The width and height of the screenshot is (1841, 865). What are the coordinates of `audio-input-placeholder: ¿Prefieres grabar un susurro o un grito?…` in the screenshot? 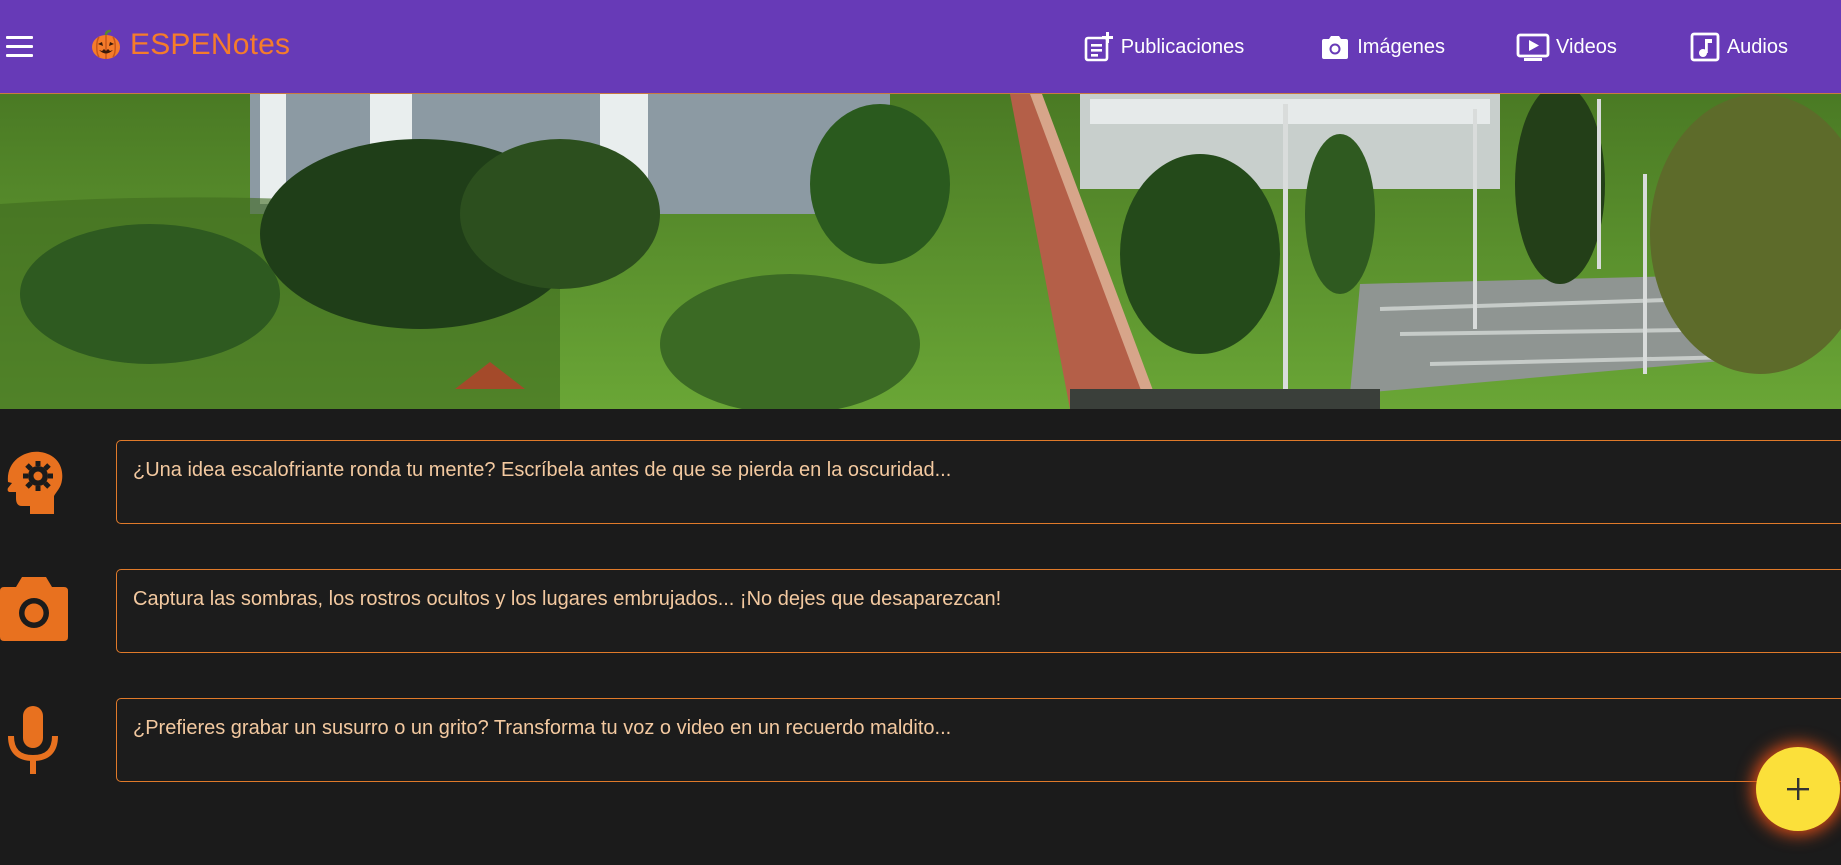 It's located at (542, 728).